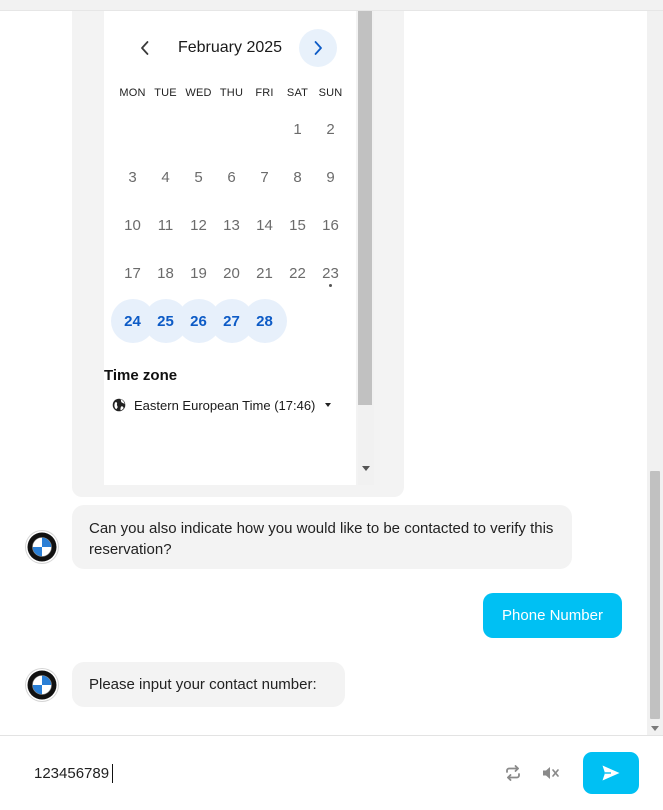  Describe the element at coordinates (119, 405) in the screenshot. I see `globe-icon` at that location.